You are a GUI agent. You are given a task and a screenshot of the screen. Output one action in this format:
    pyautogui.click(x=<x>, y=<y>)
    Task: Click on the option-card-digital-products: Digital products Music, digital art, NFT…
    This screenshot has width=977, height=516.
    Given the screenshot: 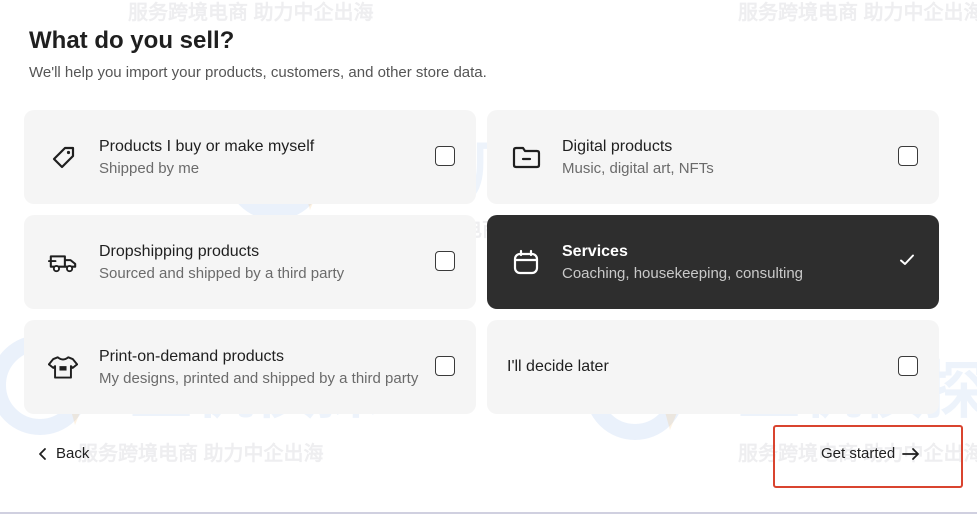 What is the action you would take?
    pyautogui.click(x=713, y=157)
    